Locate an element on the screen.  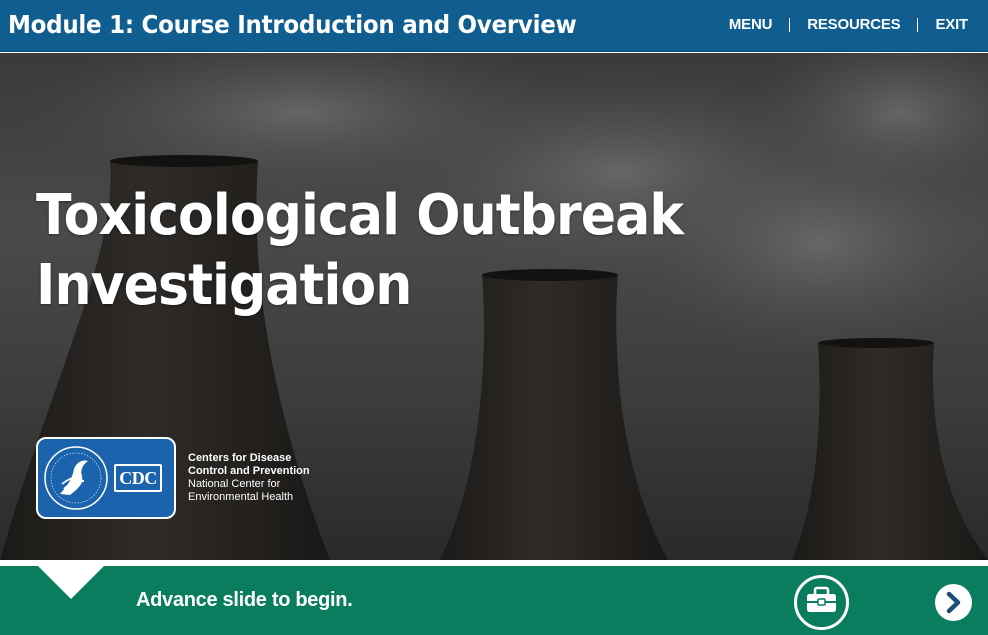
footer-pointer is located at coordinates (71, 582).